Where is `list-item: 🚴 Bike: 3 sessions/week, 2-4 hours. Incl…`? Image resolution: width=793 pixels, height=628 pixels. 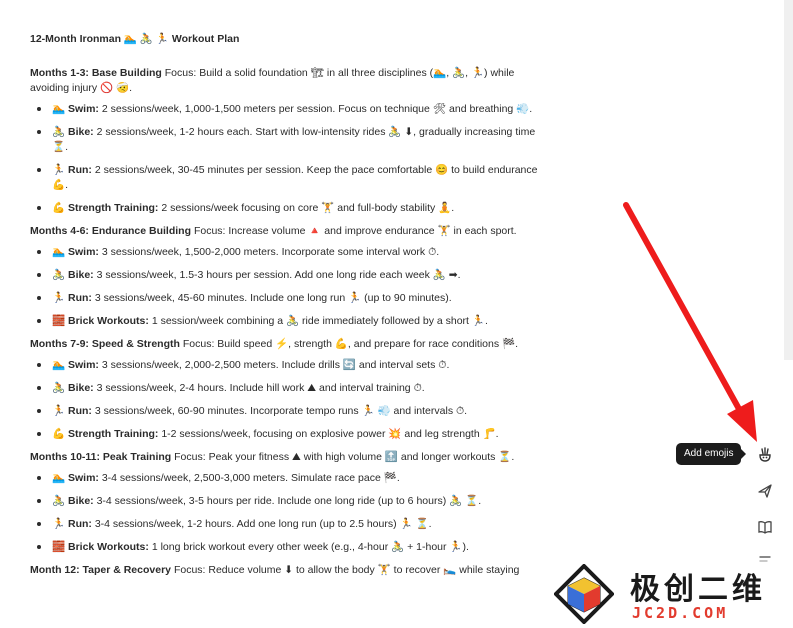
list-item: 🚴 Bike: 3 sessions/week, 2-4 hours. Incl… is located at coordinates (285, 388).